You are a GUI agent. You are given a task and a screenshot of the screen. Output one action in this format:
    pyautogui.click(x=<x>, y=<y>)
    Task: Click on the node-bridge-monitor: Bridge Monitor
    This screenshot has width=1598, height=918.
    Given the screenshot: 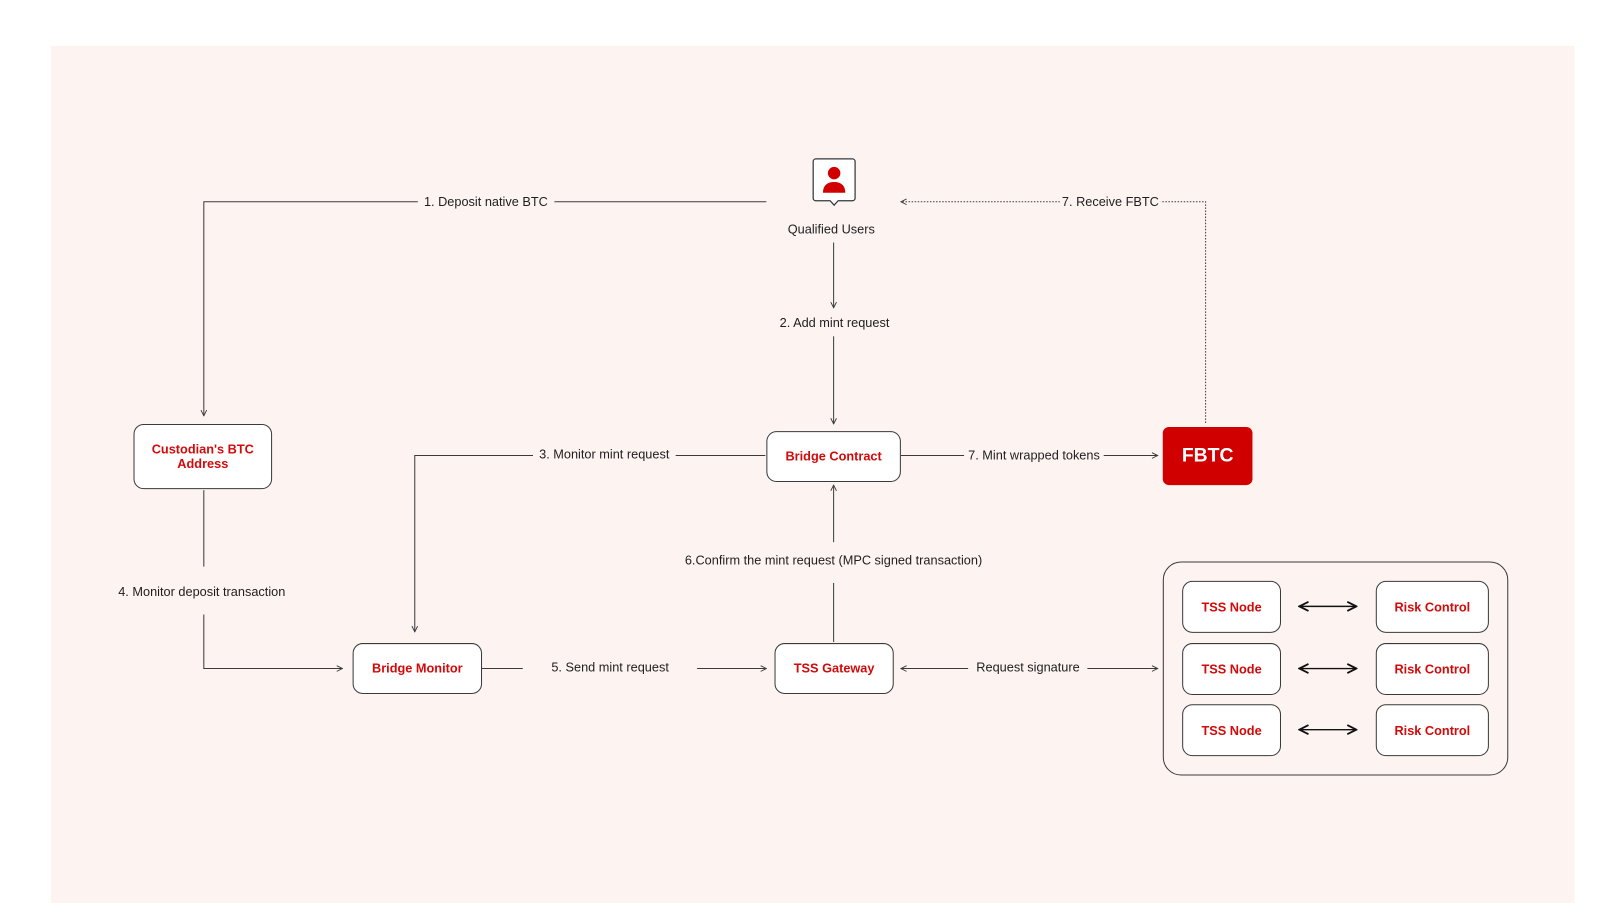 What is the action you would take?
    pyautogui.click(x=417, y=669)
    